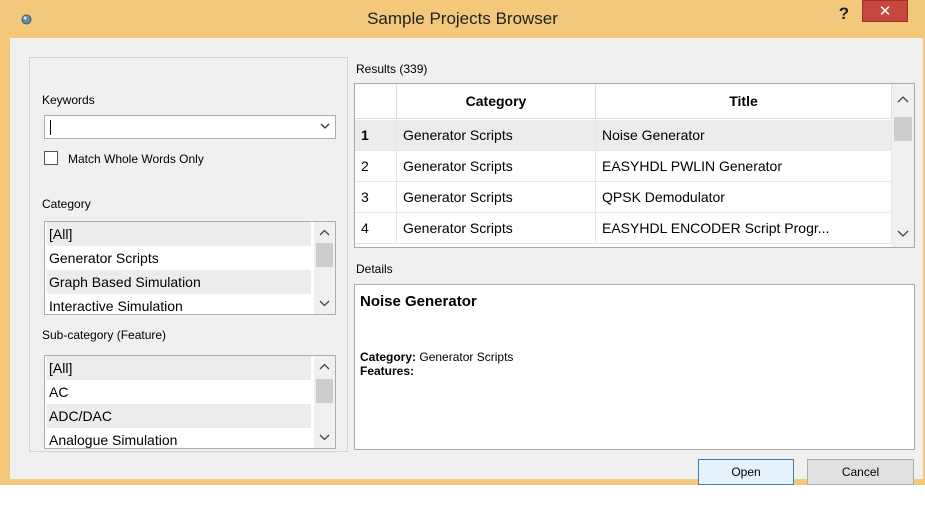  What do you see at coordinates (68, 100) in the screenshot?
I see `keywords-label: Keywords` at bounding box center [68, 100].